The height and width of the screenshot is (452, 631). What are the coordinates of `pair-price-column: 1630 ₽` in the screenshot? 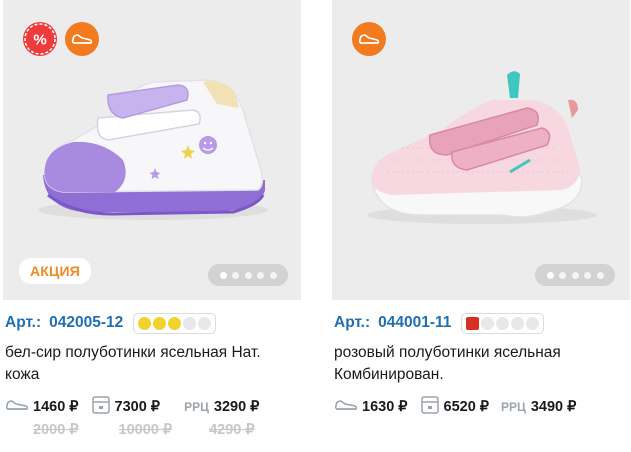 It's located at (371, 407).